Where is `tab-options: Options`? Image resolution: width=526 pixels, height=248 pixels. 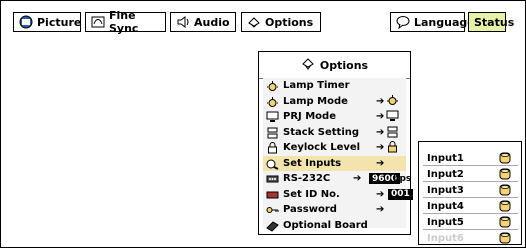
tab-options: Options is located at coordinates (281, 22).